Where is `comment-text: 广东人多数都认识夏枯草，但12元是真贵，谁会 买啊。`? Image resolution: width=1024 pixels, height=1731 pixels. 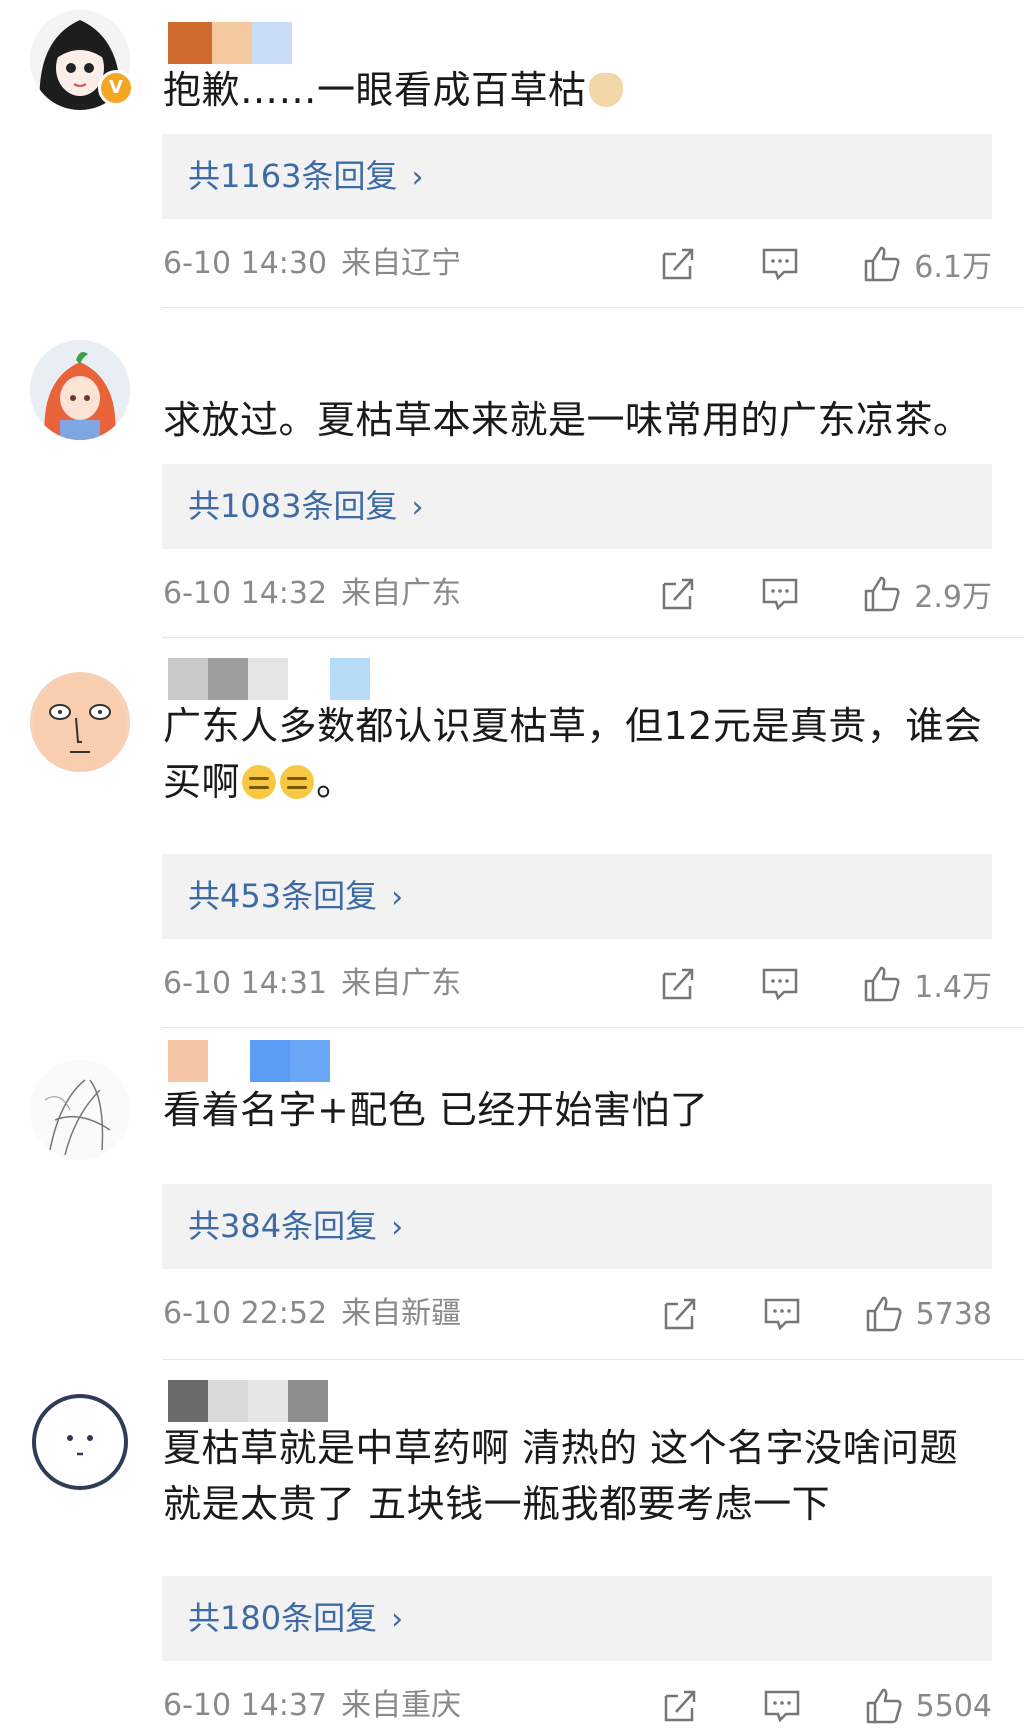
comment-text: 广东人多数都认识夏枯草，但12元是真贵，谁会 买啊。 is located at coordinates (573, 754).